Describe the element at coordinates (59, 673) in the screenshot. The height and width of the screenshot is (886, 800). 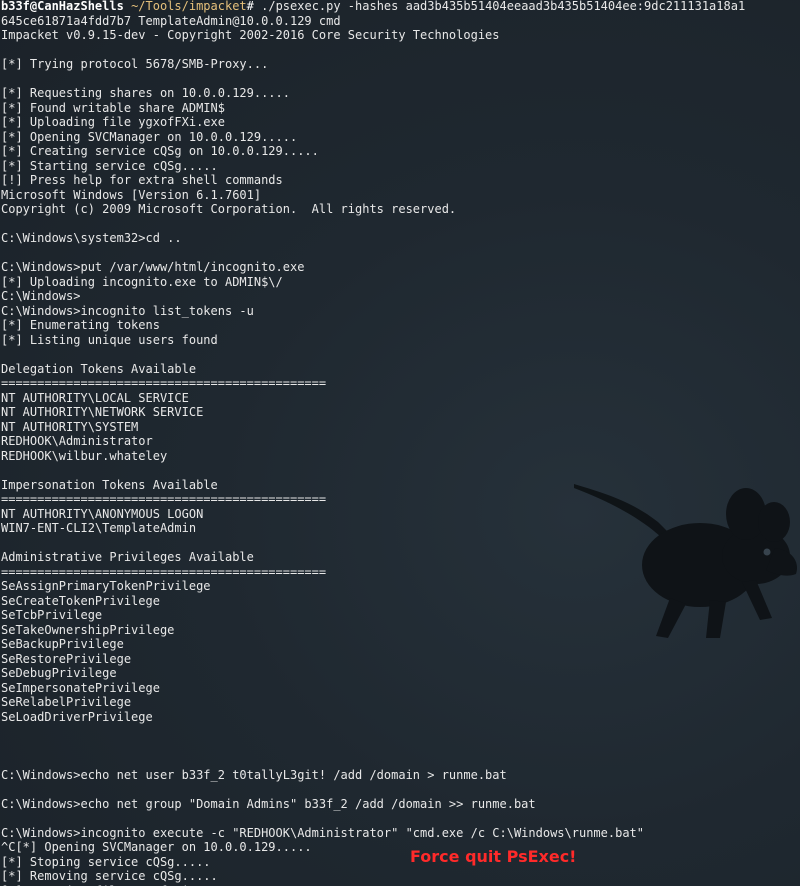
I see `output-line: SeDebugPrivilege` at that location.